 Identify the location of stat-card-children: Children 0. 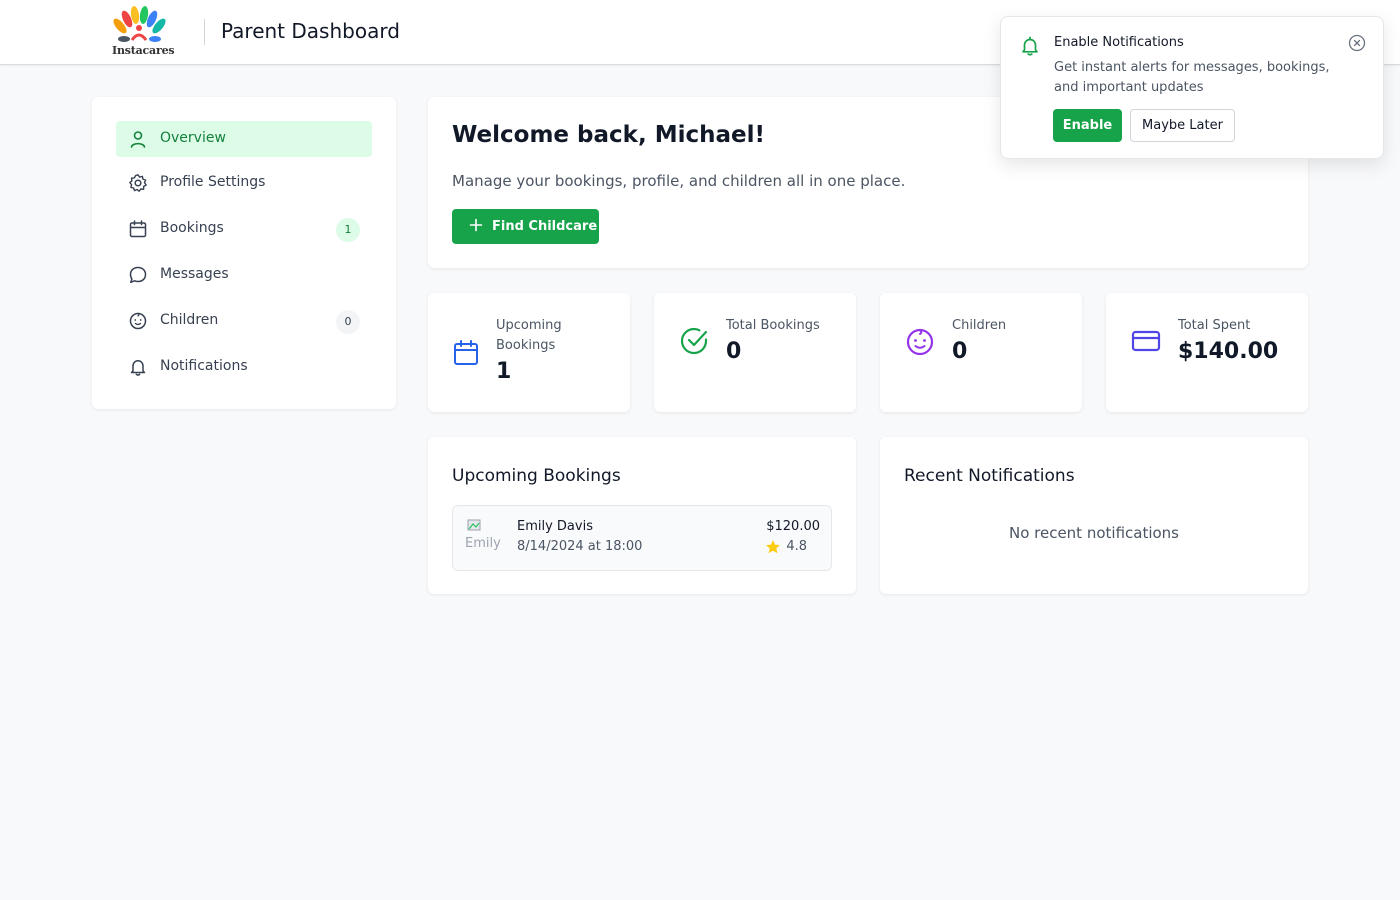
(981, 352).